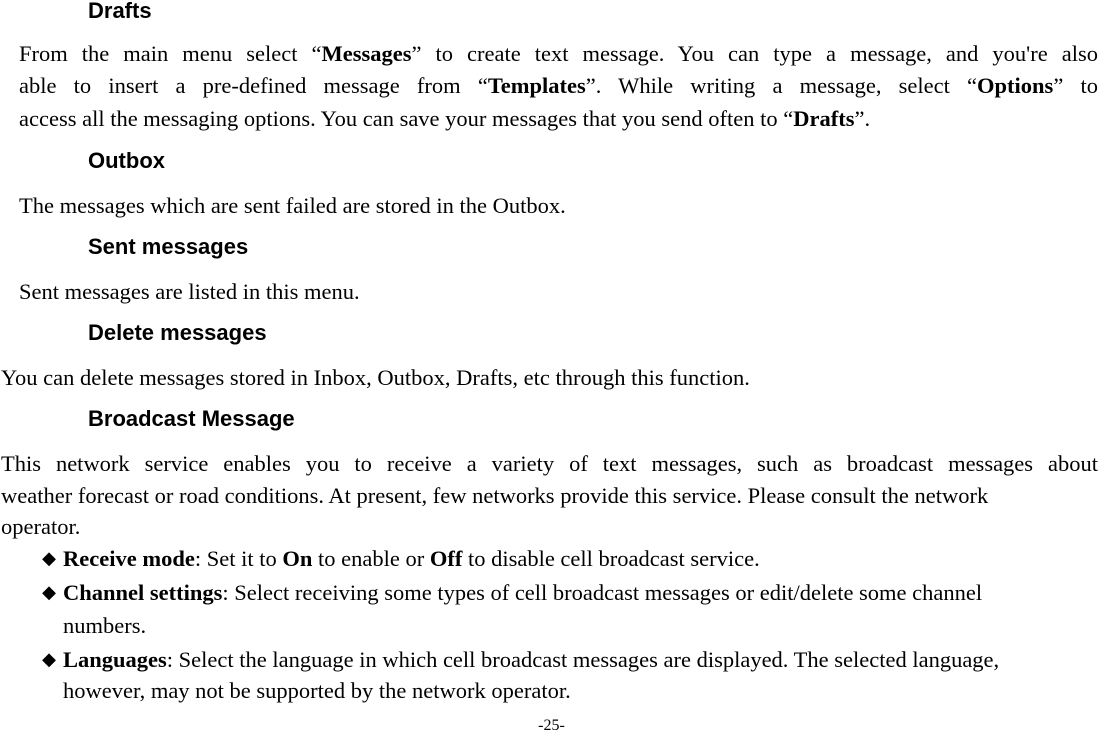 Image resolution: width=1103 pixels, height=737 pixels. What do you see at coordinates (1015, 85) in the screenshot?
I see `term-options: Options` at bounding box center [1015, 85].